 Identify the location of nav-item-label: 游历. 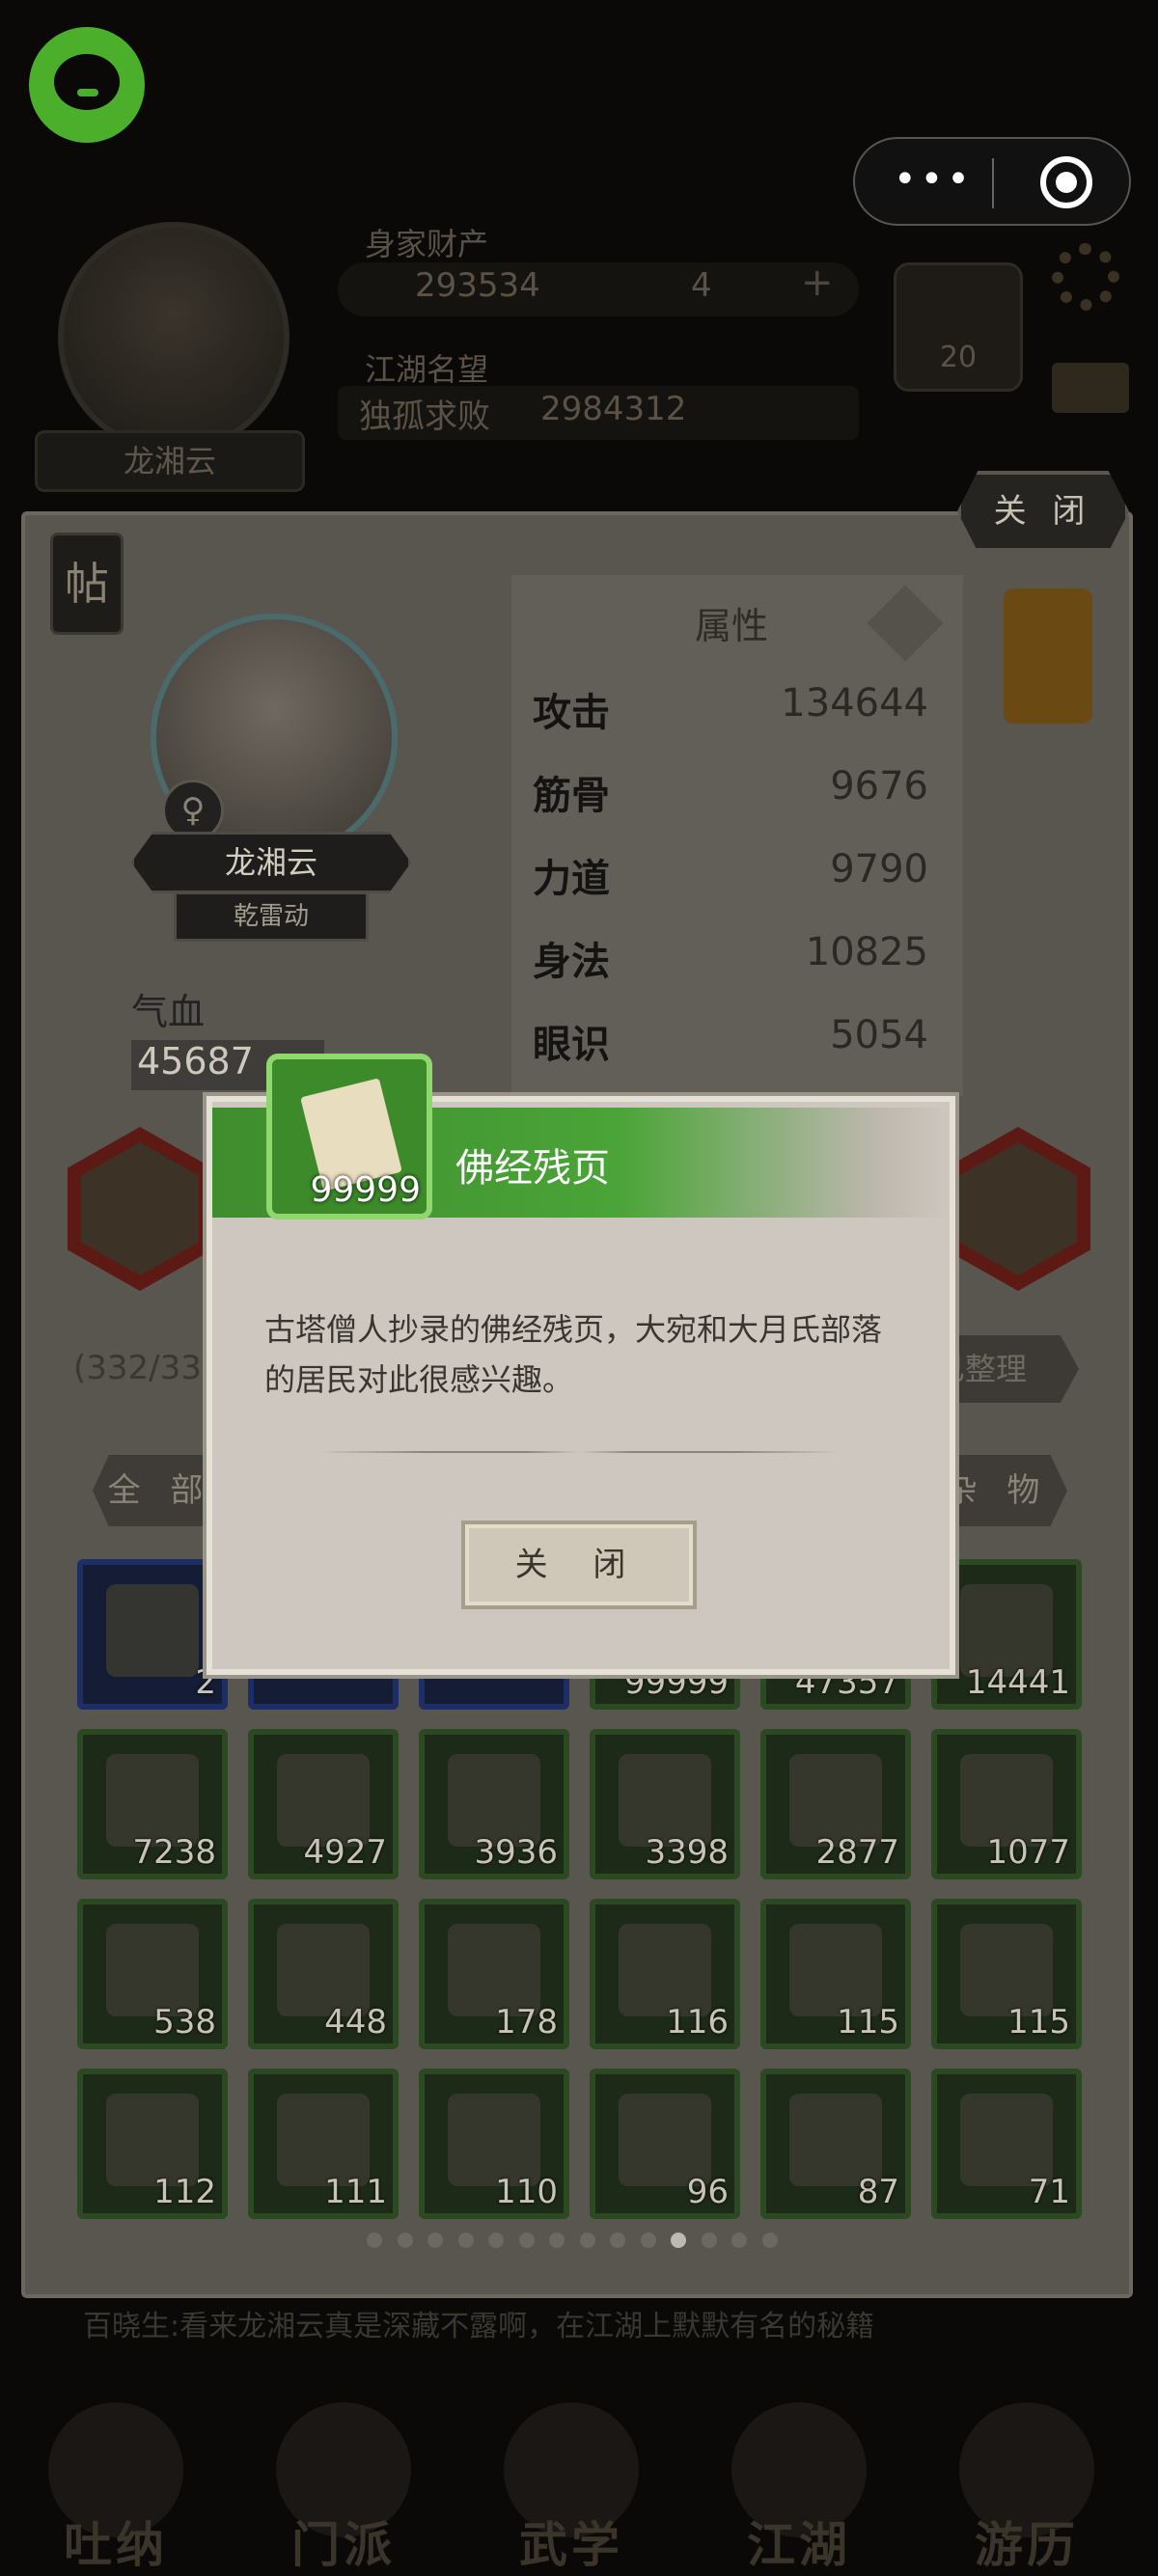
(1027, 2545).